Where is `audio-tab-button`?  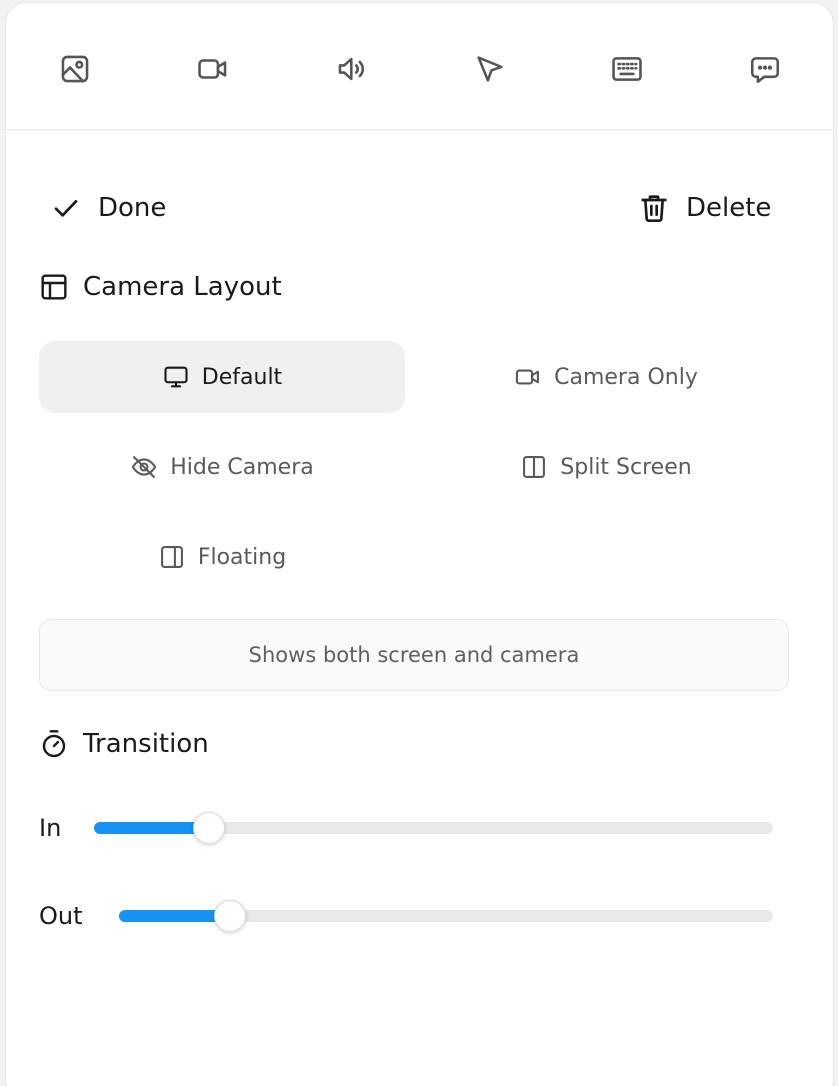
audio-tab-button is located at coordinates (352, 69).